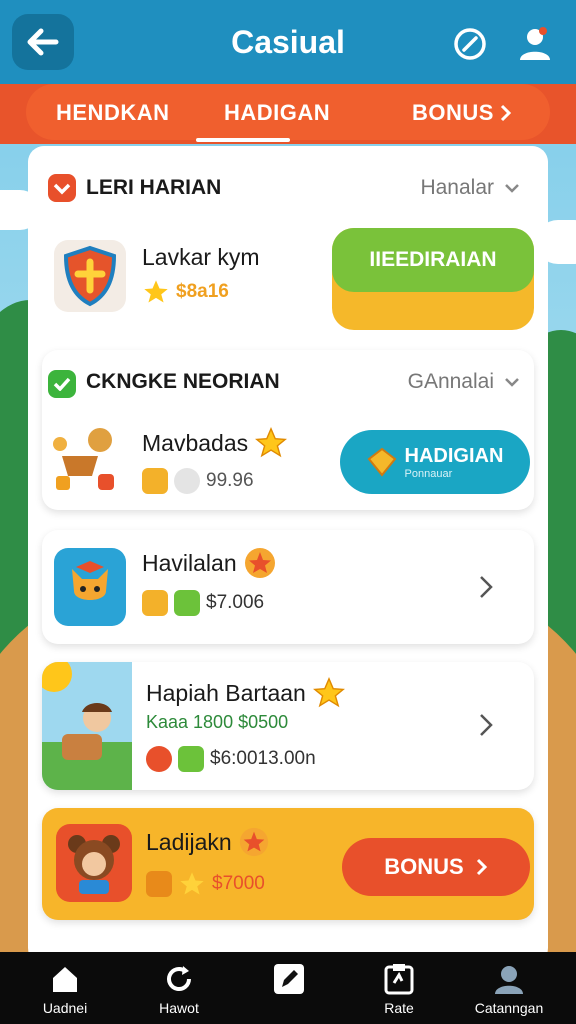 The image size is (576, 1024). Describe the element at coordinates (457, 187) in the screenshot. I see `section-link-label: Hanalar` at that location.